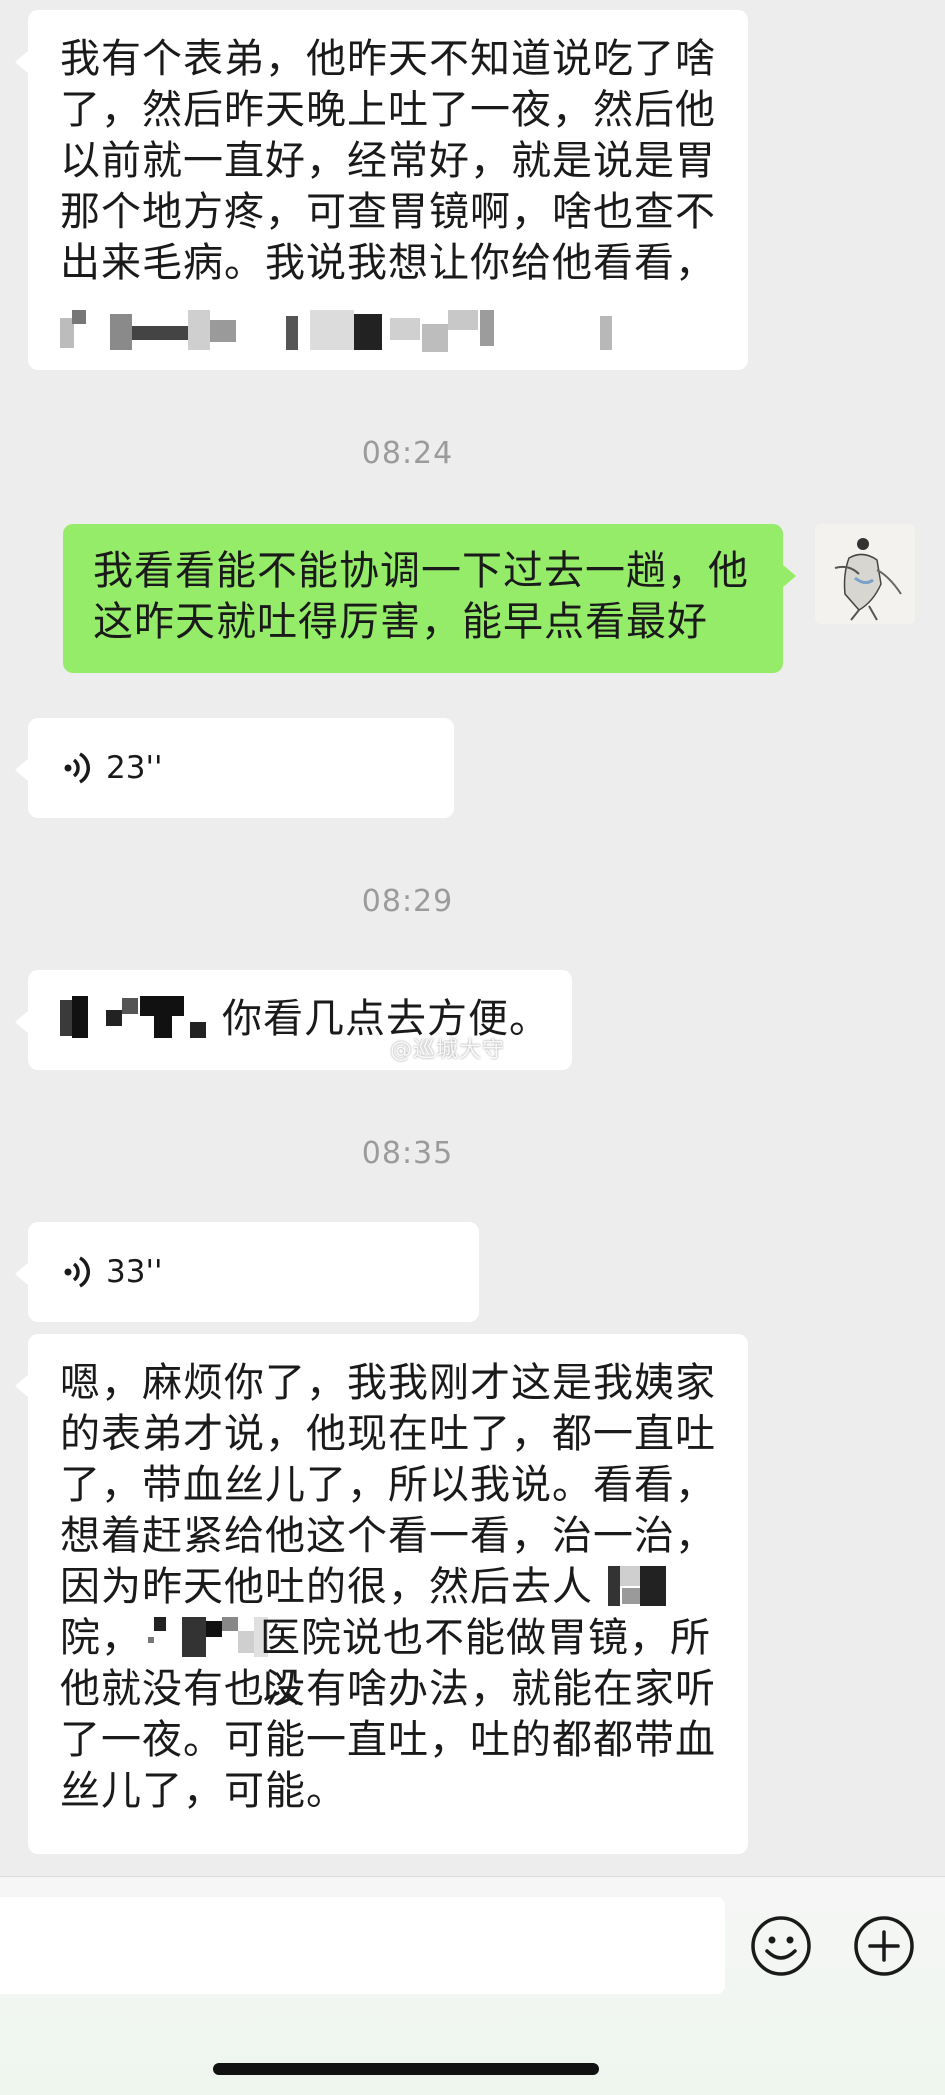  I want to click on user-avatar, so click(865, 574).